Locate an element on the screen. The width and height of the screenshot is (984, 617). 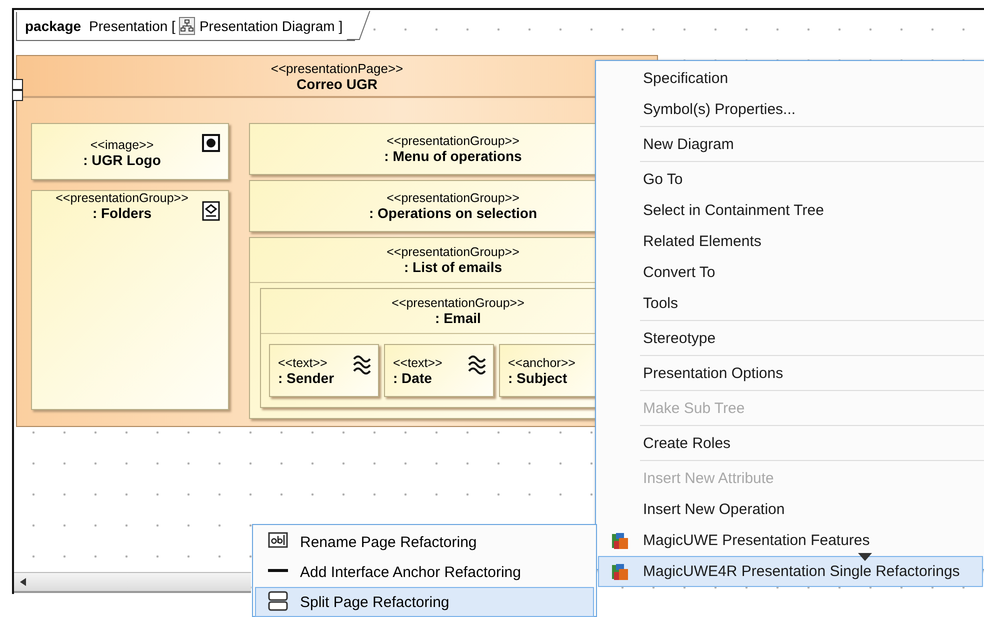
page-name: Correo UGR is located at coordinates (337, 84).